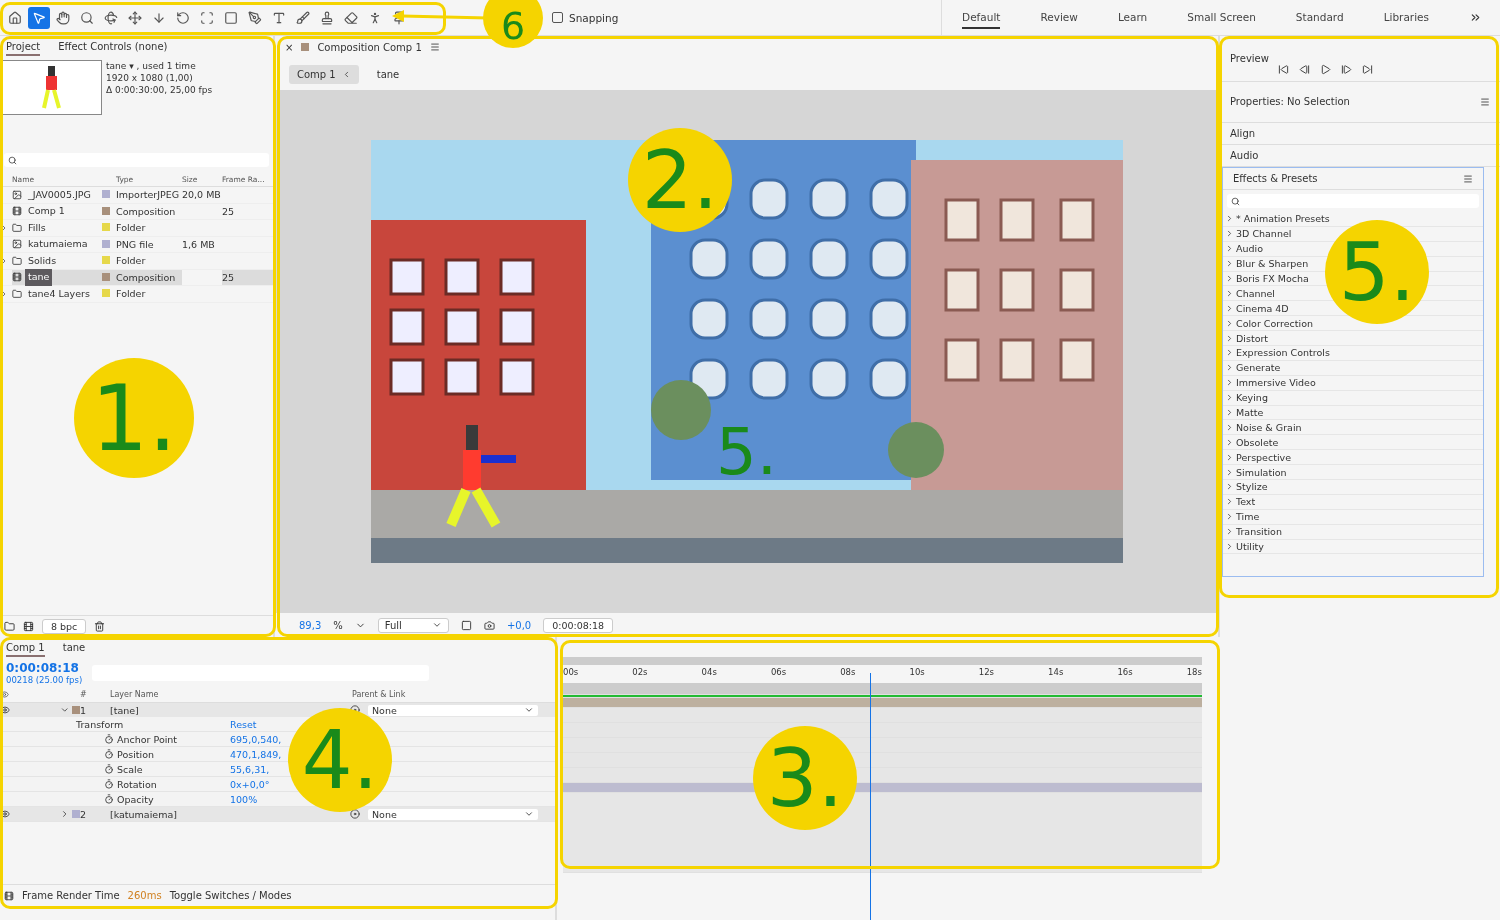 This screenshot has width=1500, height=920. What do you see at coordinates (1059, 17) in the screenshot?
I see `workspace-tab: Review` at bounding box center [1059, 17].